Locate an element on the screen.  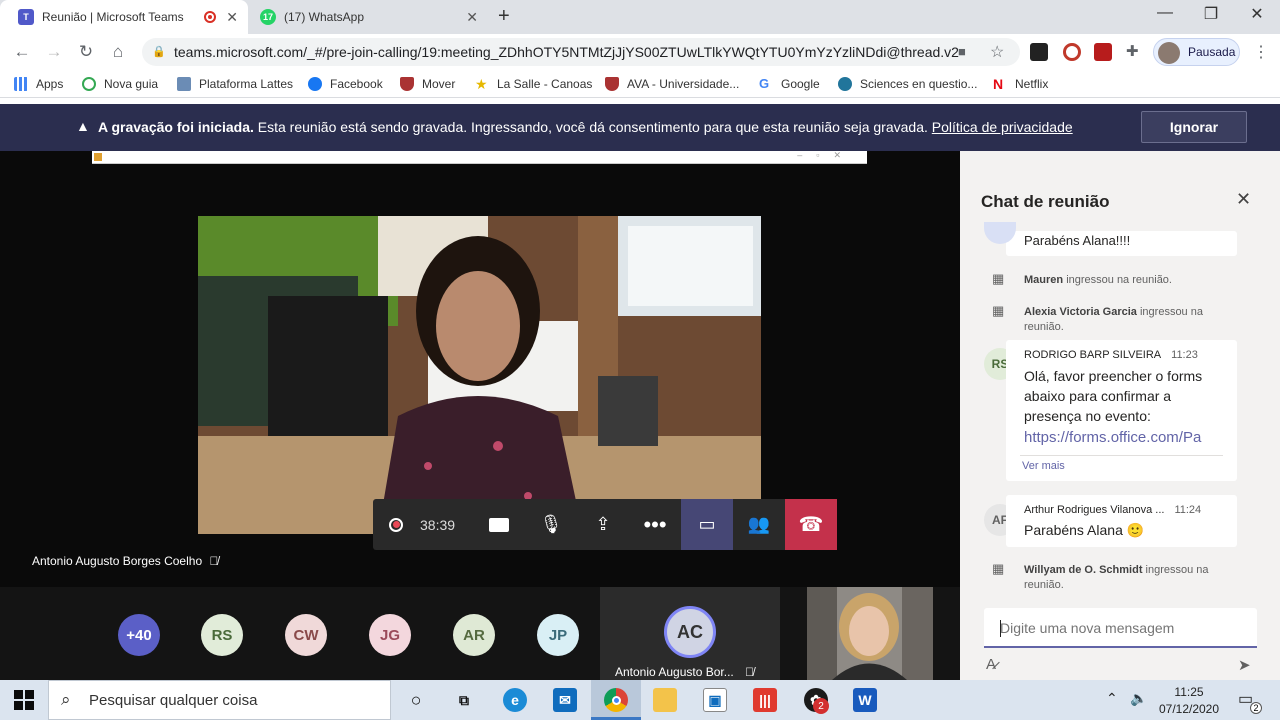
bookmark-label: Facebook is located at coordinates (356, 84).